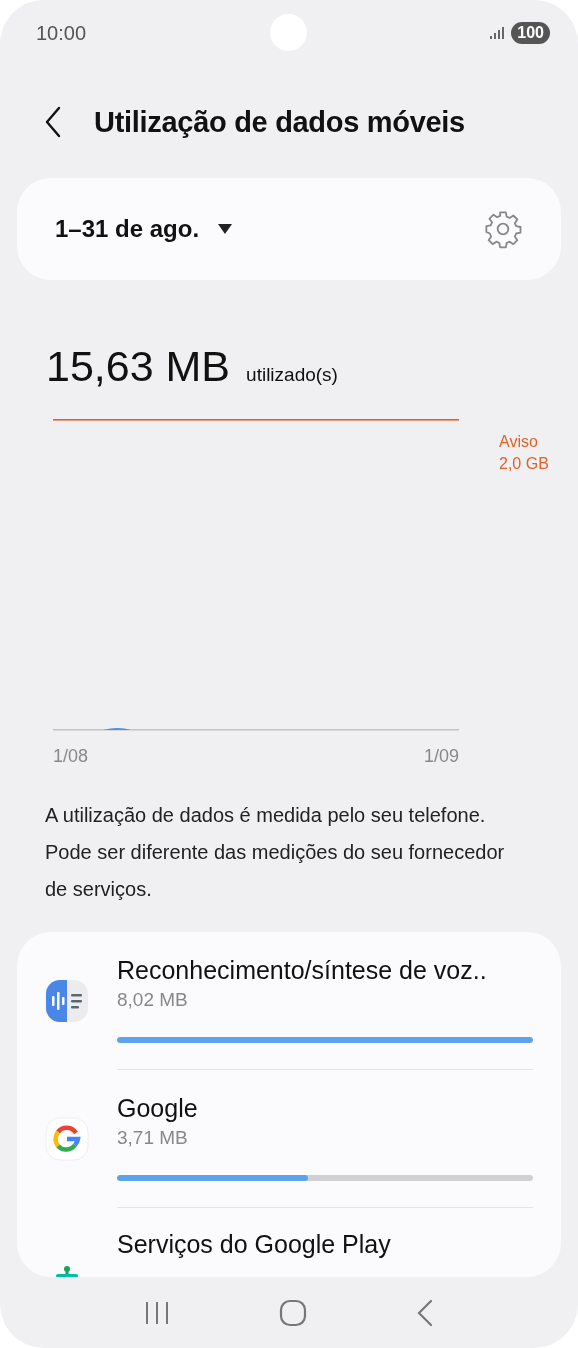 The image size is (578, 1348). I want to click on signal-icon, so click(497, 33).